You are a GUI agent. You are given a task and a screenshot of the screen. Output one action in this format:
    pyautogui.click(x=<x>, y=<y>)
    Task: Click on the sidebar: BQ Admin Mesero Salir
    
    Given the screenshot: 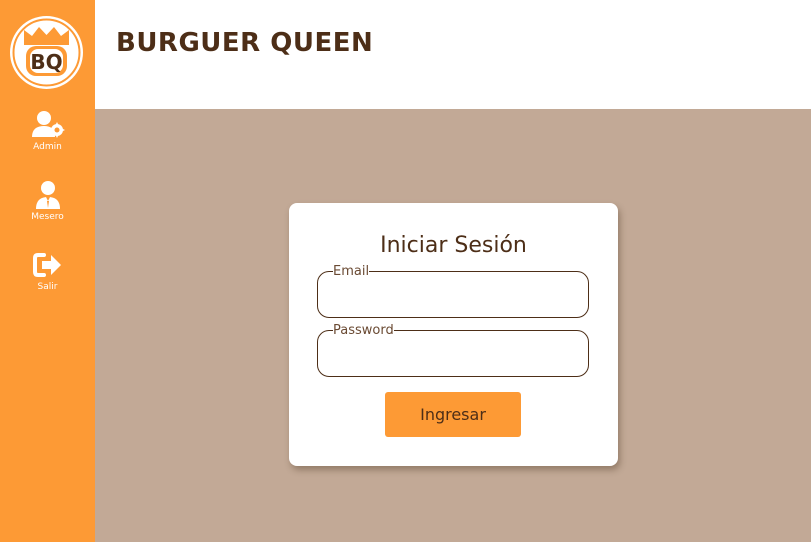 What is the action you would take?
    pyautogui.click(x=47, y=271)
    